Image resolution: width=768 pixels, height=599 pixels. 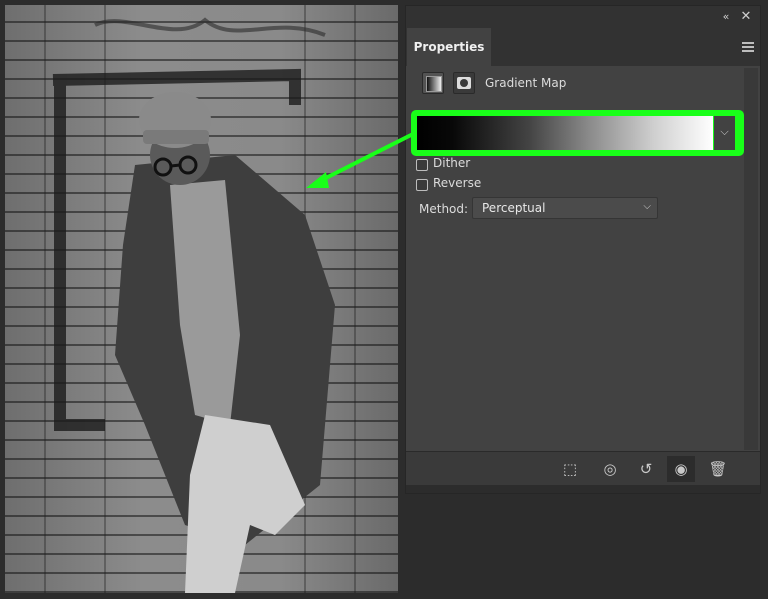 What do you see at coordinates (565, 133) in the screenshot?
I see `gradient-preview-bar` at bounding box center [565, 133].